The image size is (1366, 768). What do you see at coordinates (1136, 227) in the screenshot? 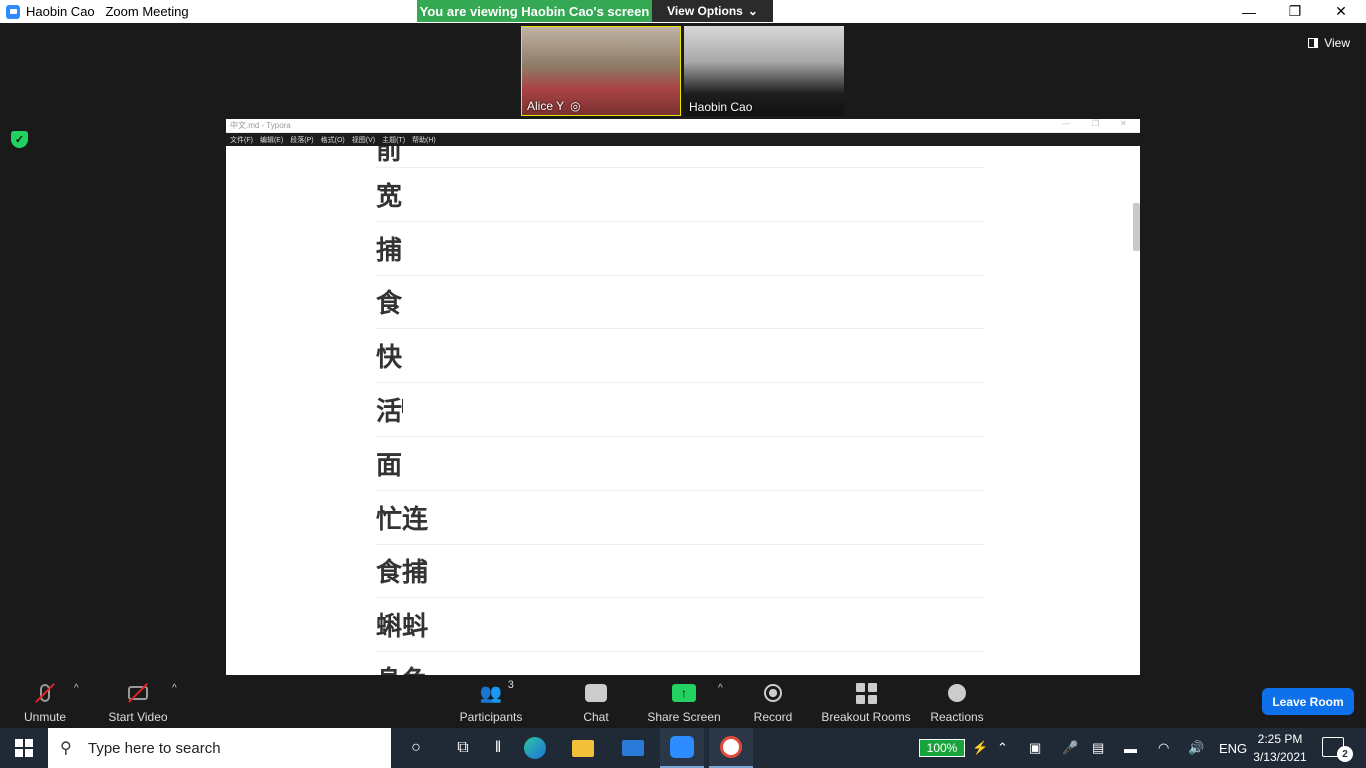
I see `scrollbar-thumb` at bounding box center [1136, 227].